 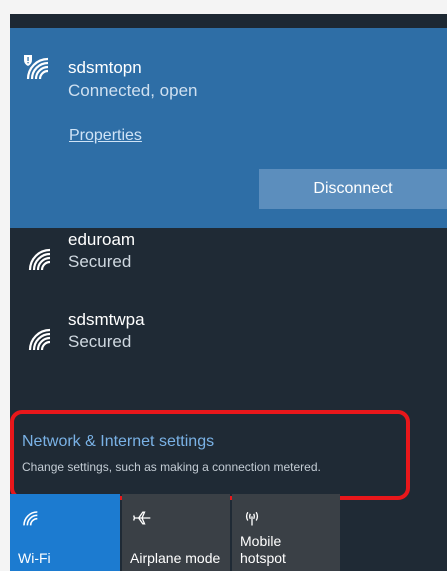 I want to click on disconnect-button: Disconnect, so click(x=353, y=189).